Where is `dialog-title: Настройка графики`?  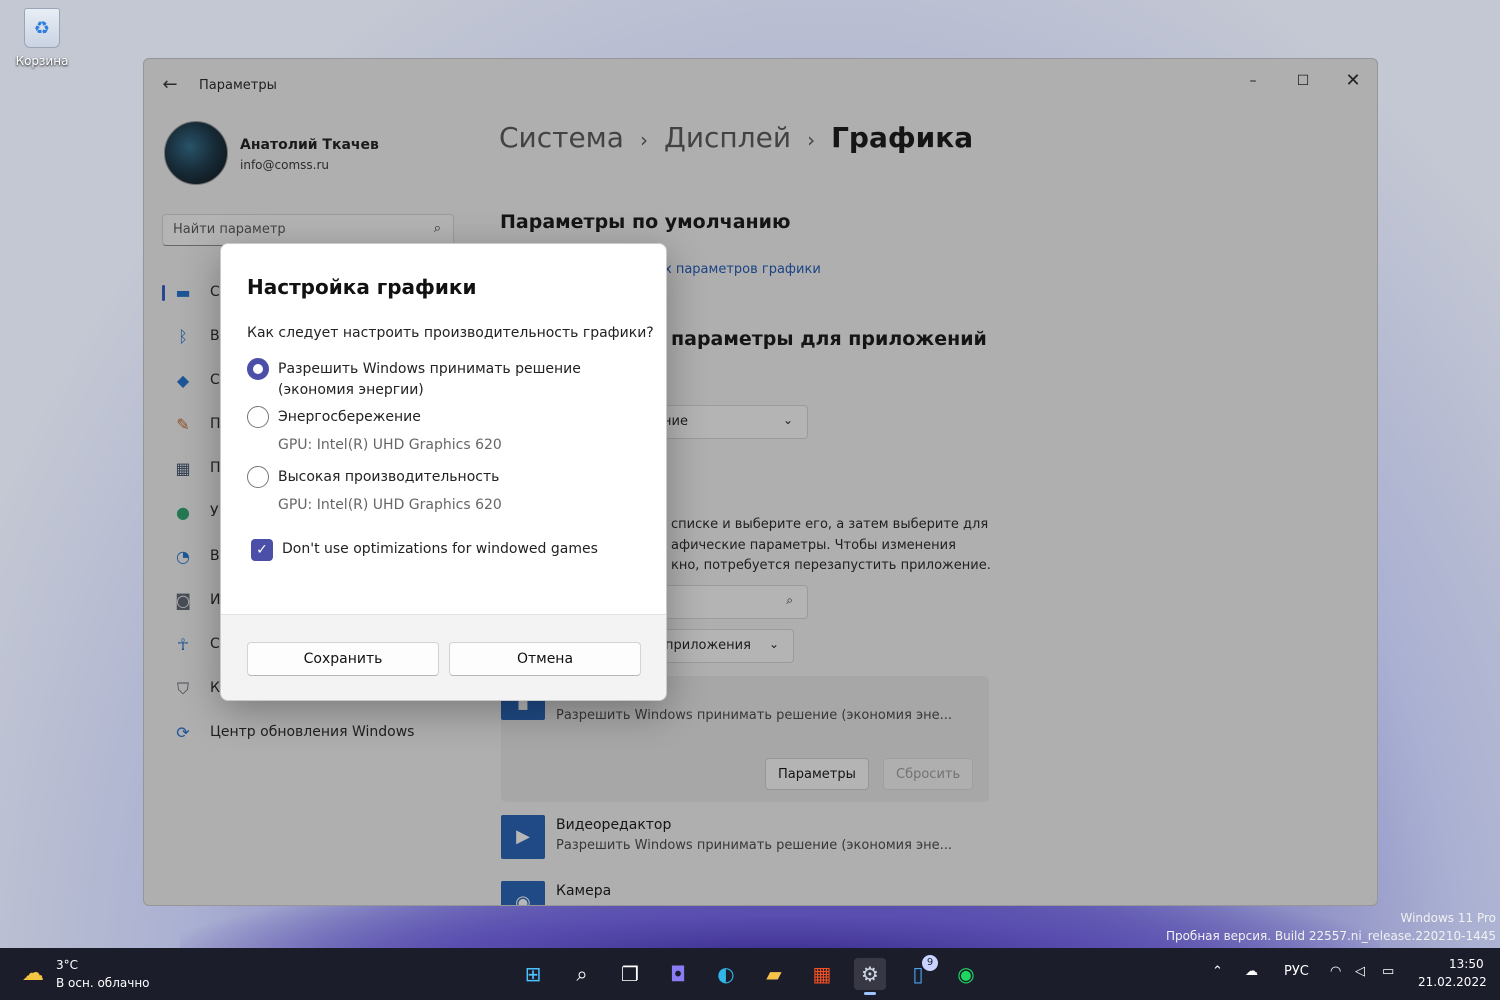 dialog-title: Настройка графики is located at coordinates (362, 287).